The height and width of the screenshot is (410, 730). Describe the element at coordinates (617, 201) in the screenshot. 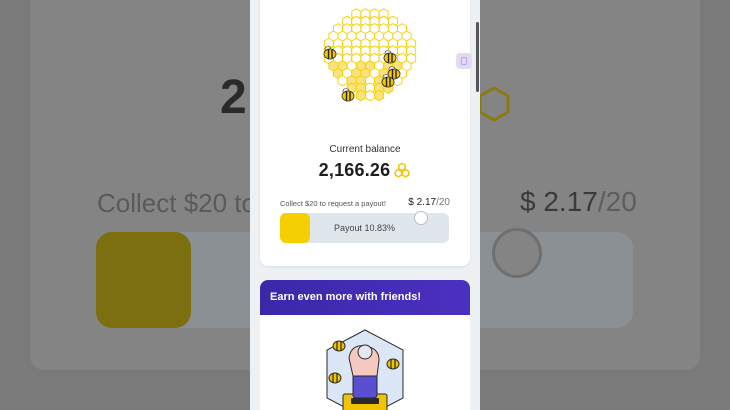

I see `background-amount-target: /20` at that location.